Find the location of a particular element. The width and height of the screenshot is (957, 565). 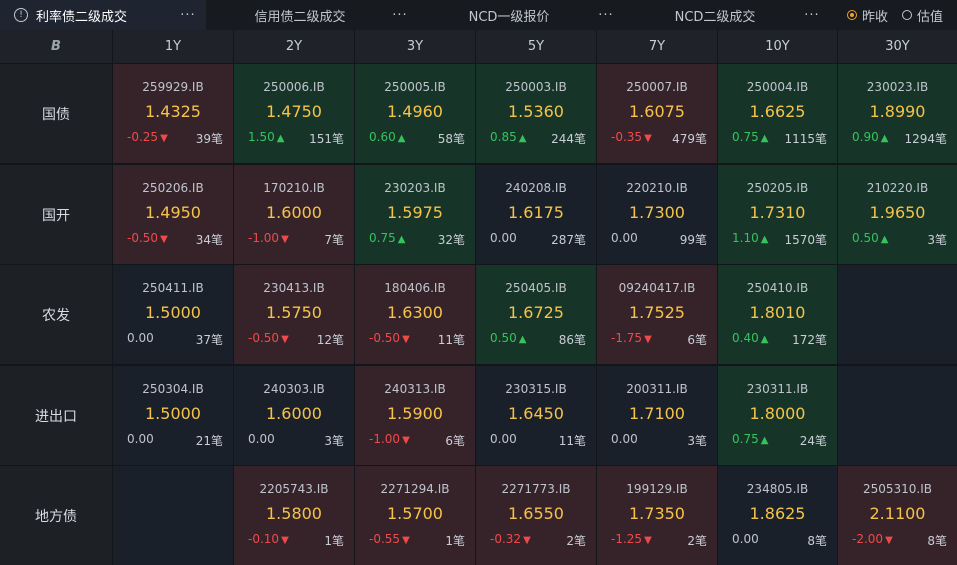

quote-cell: 230311.IB 1.8000 0.75 ▲ 24笔 is located at coordinates (777, 415).